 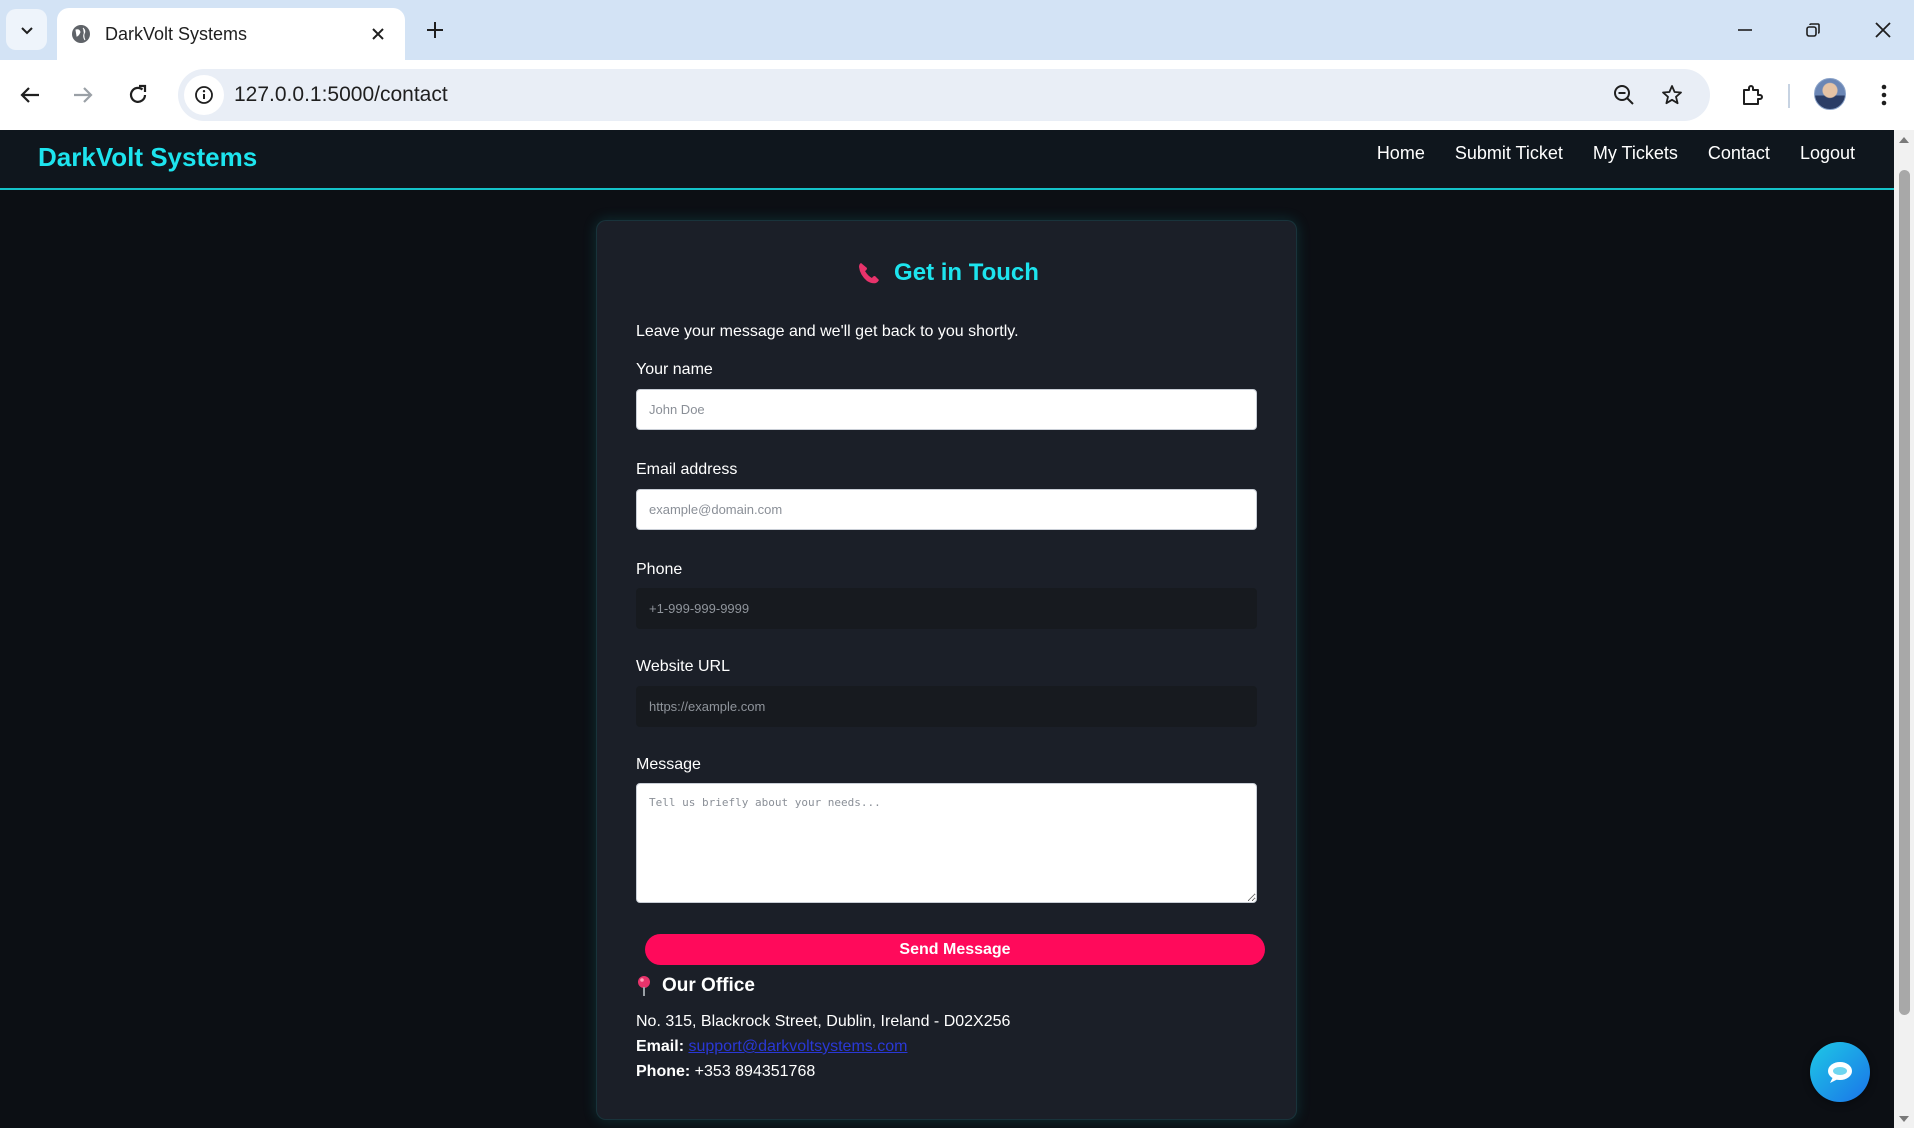 I want to click on message-textarea, so click(x=946, y=843).